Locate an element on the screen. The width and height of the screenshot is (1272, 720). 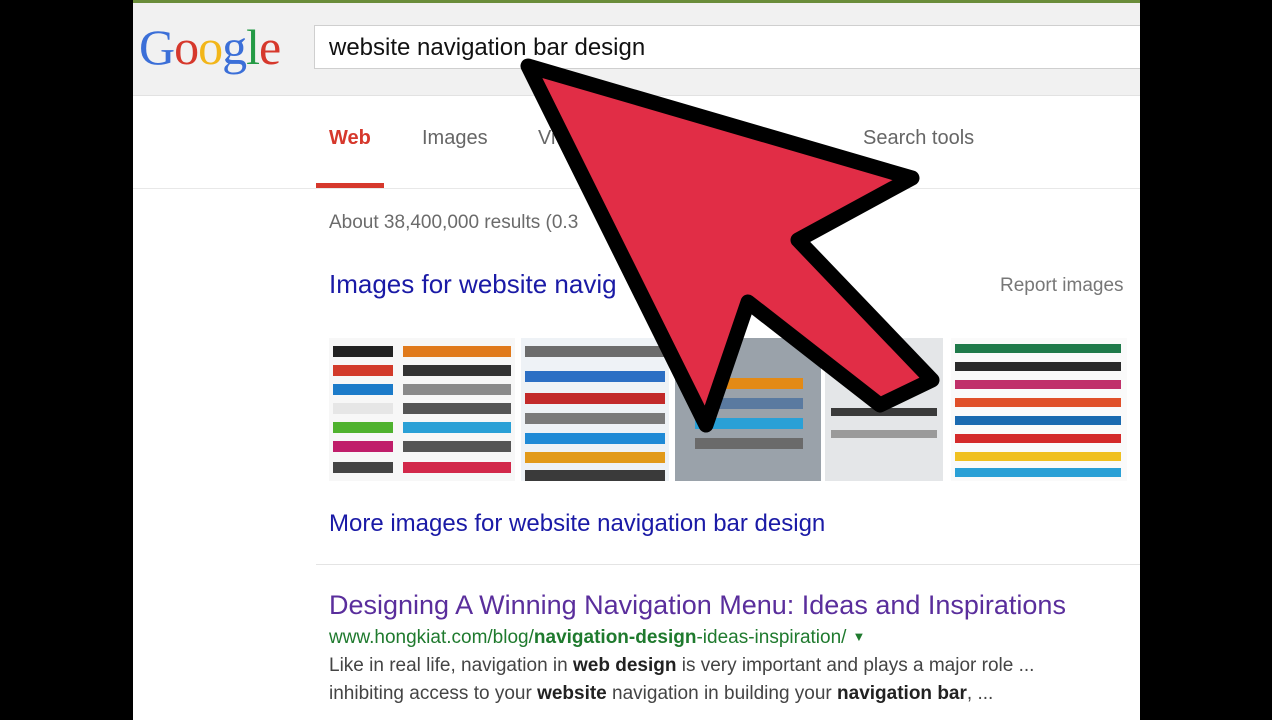
images-heading-link: Images for website navig is located at coordinates (473, 284).